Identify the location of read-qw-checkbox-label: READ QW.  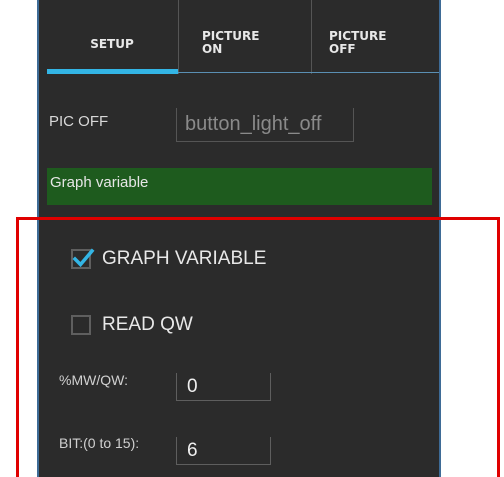
(147, 324).